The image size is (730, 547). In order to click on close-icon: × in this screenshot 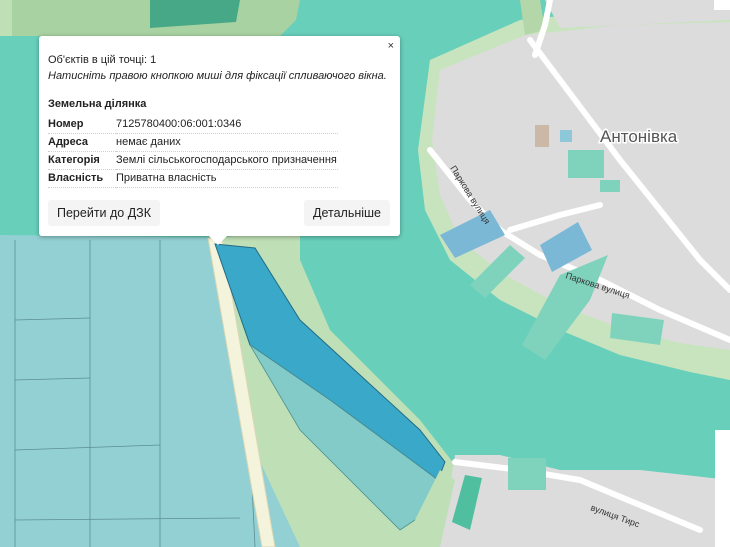, I will do `click(391, 46)`.